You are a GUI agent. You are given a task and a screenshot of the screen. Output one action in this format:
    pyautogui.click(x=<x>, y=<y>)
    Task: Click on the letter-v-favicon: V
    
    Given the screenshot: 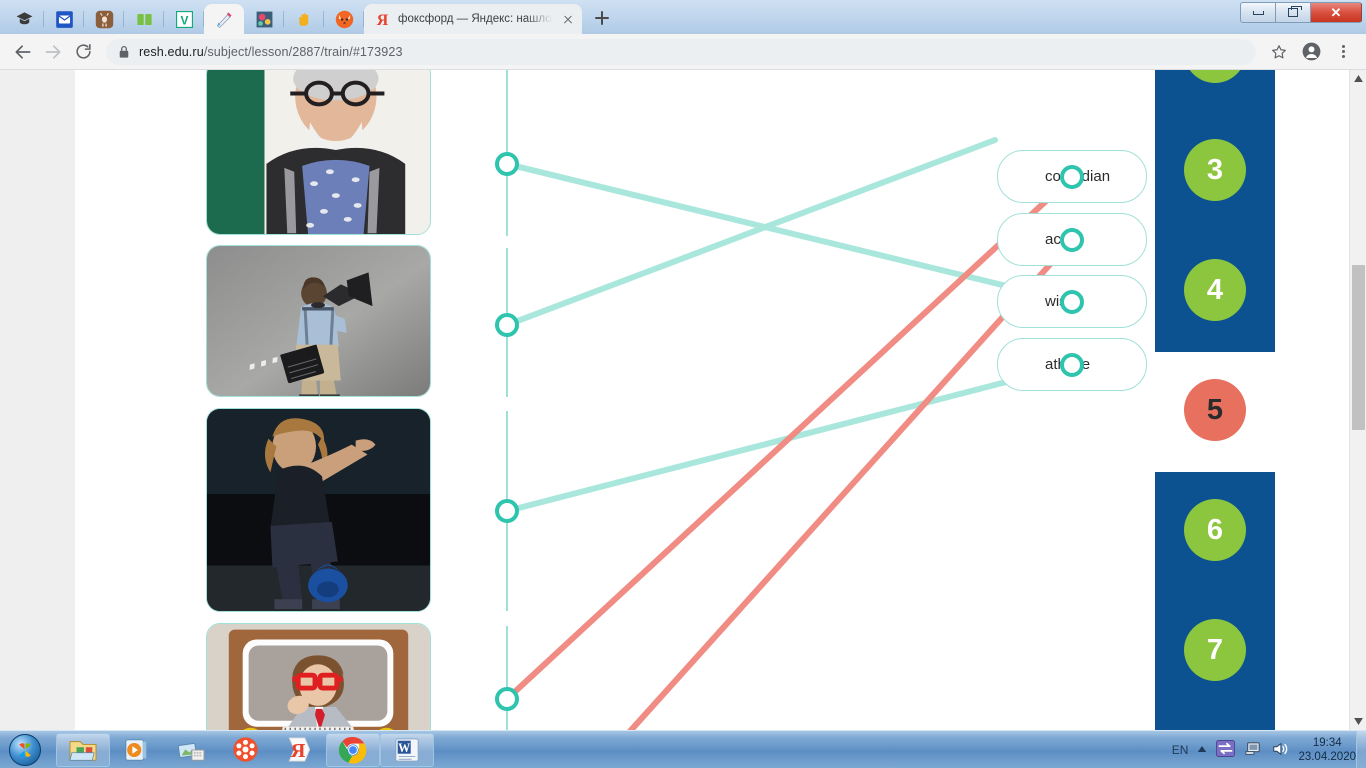 What is the action you would take?
    pyautogui.click(x=184, y=19)
    